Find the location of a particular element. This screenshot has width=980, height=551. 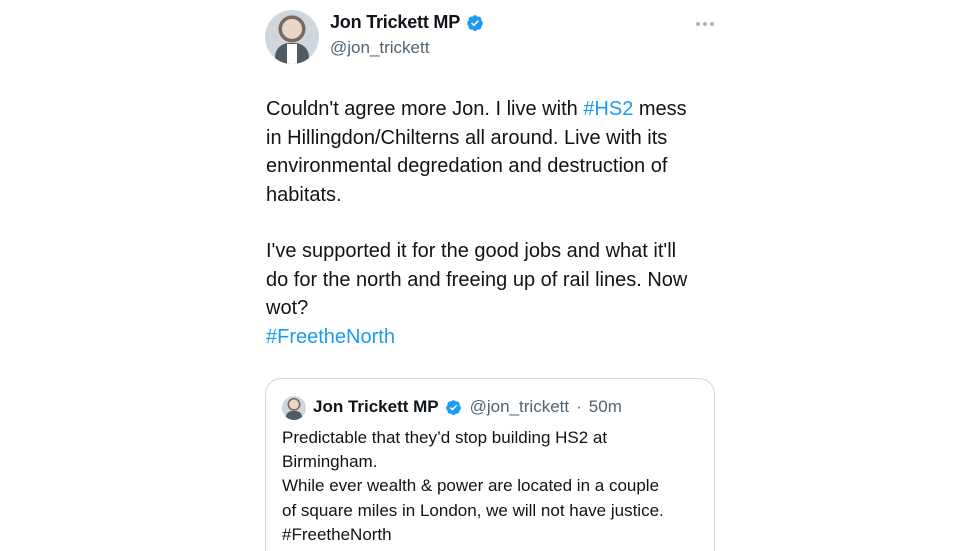

tweet-line-7: wot? is located at coordinates (287, 308).